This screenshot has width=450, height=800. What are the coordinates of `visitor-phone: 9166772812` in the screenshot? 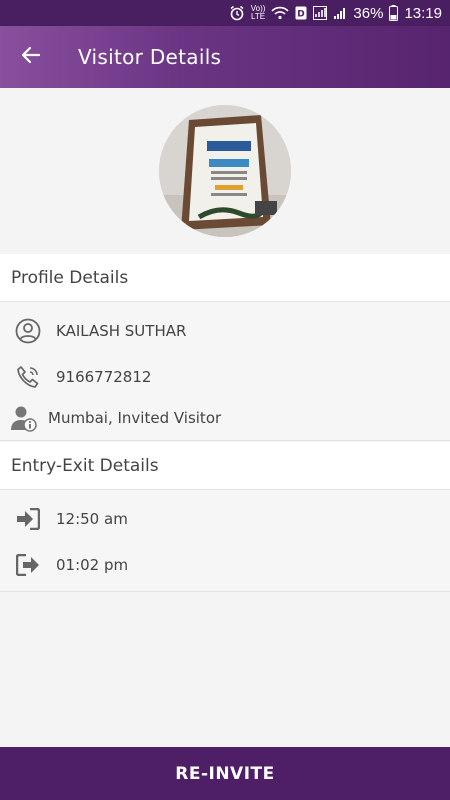 It's located at (104, 377).